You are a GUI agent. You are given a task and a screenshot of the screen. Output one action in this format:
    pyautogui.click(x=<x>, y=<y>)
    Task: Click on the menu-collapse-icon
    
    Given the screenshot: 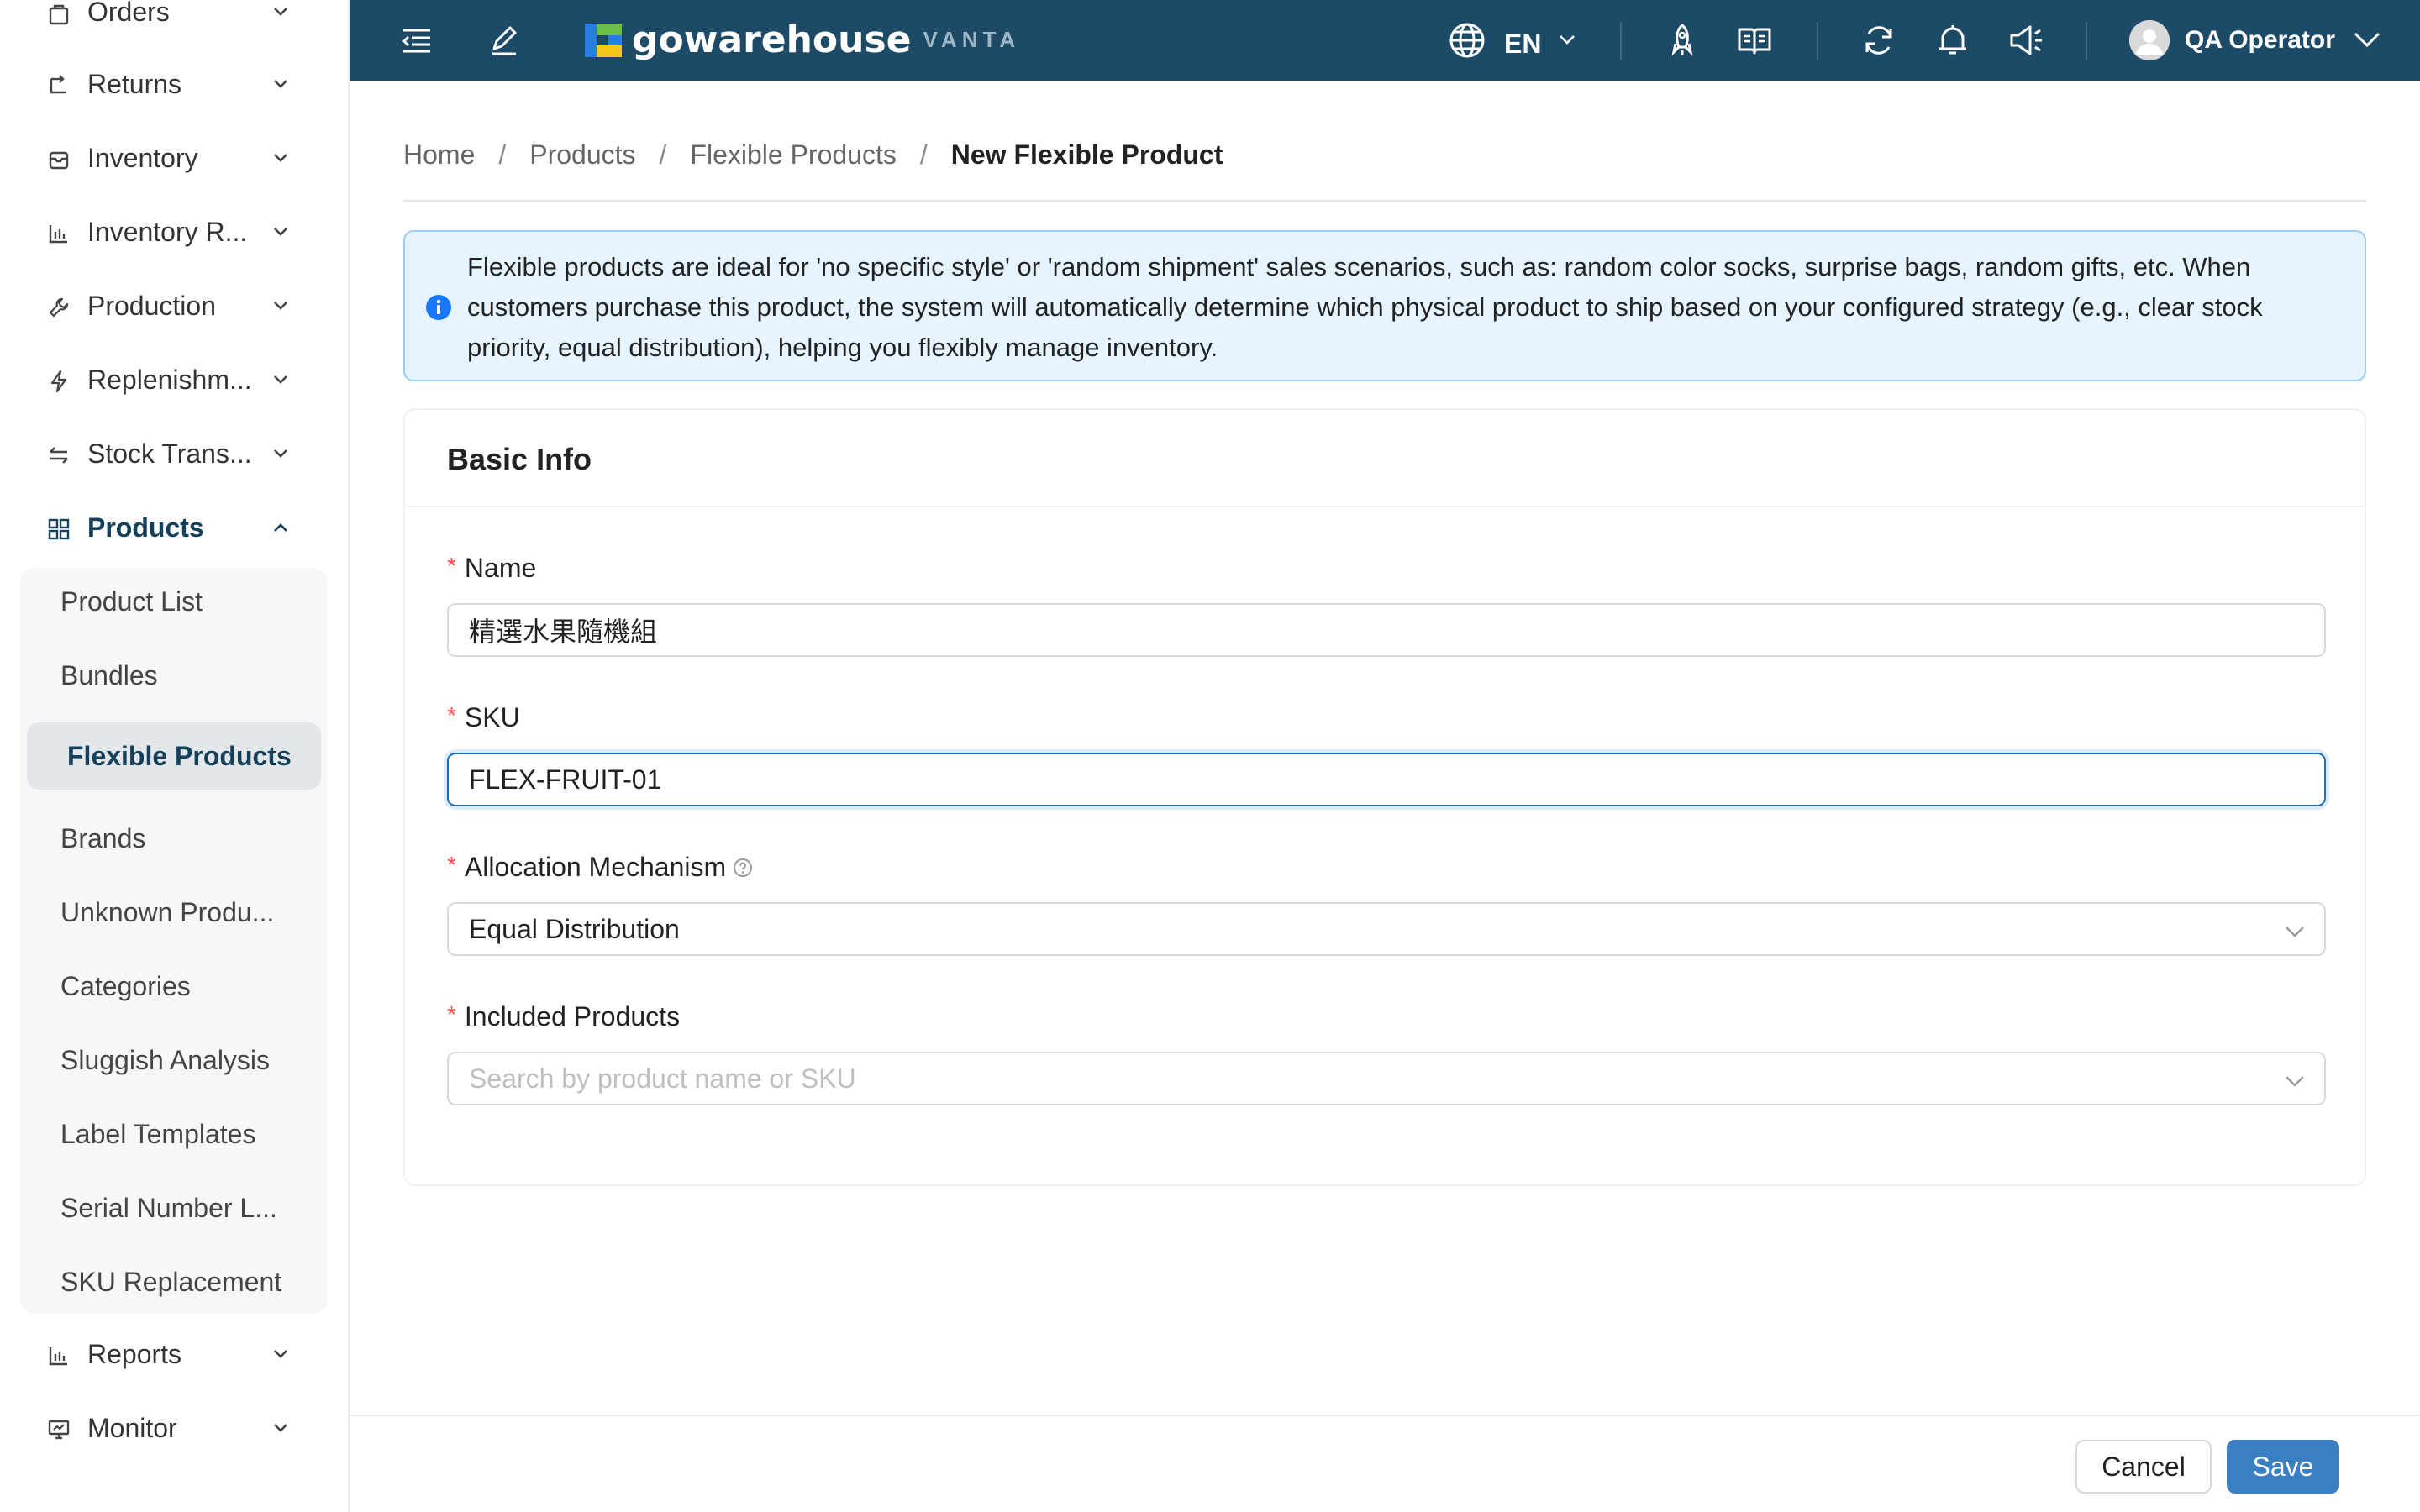 What is the action you would take?
    pyautogui.click(x=416, y=40)
    